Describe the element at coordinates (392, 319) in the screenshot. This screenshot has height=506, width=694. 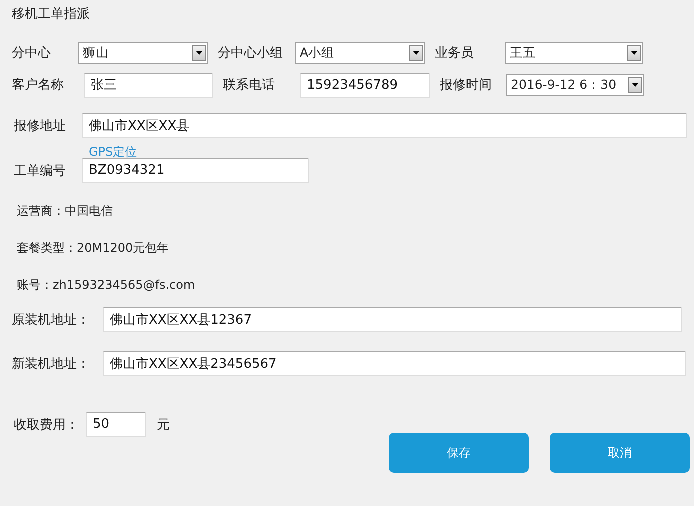
I see `input-field: 佛山市XX区XX县12367` at that location.